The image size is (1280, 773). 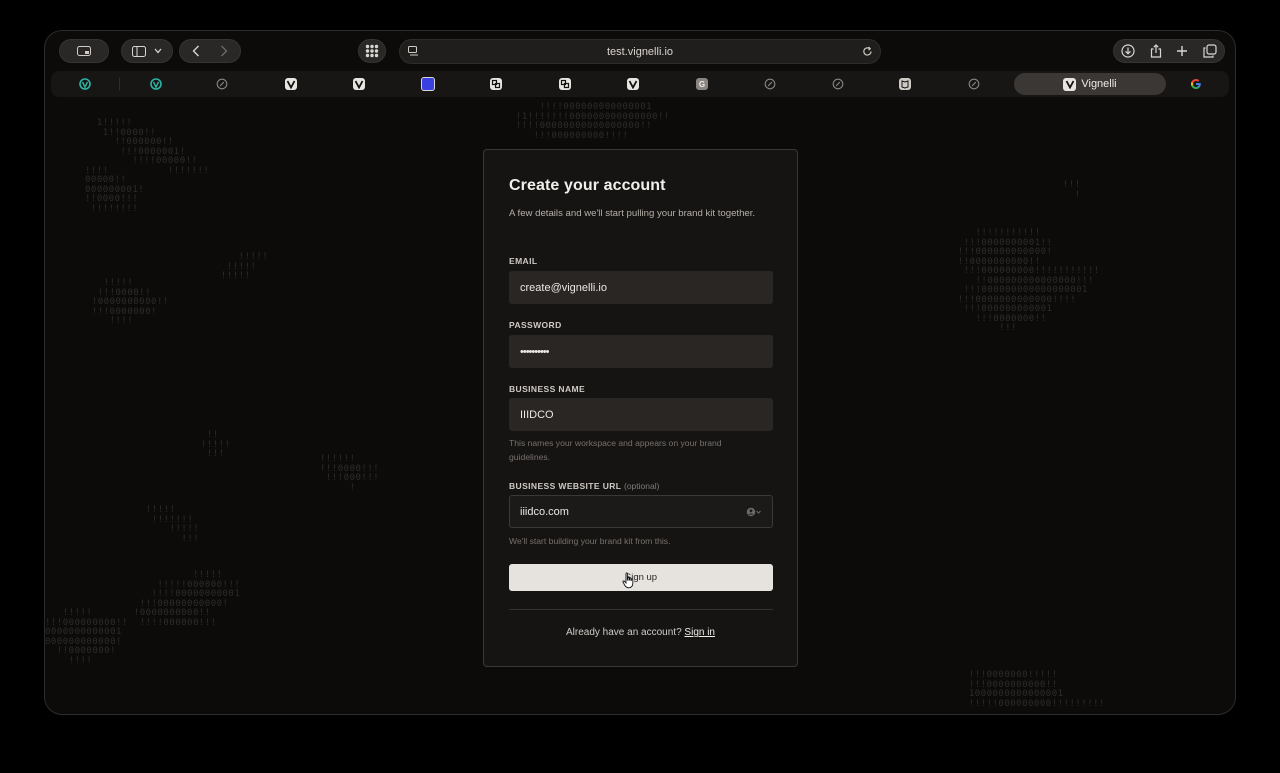 I want to click on website-label: BUSINESS WEBSITE URL (optional), so click(x=584, y=486).